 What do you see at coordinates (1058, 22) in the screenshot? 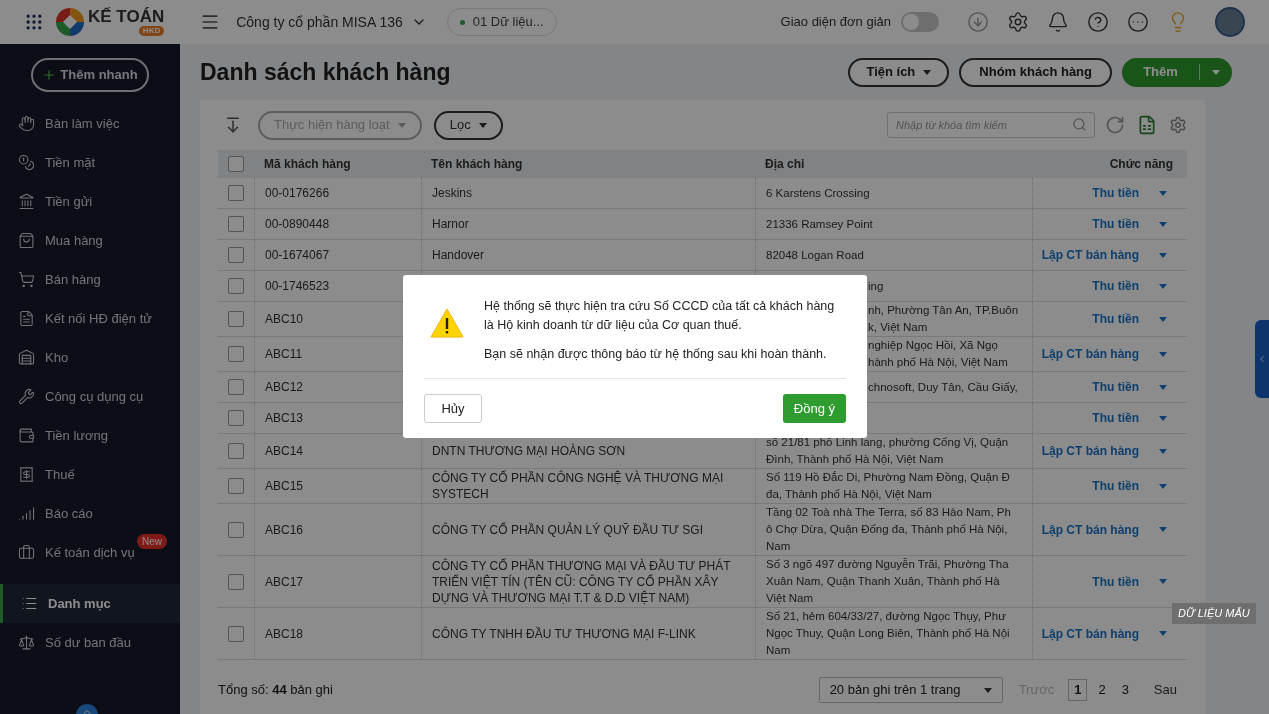
I see `bell-icon` at bounding box center [1058, 22].